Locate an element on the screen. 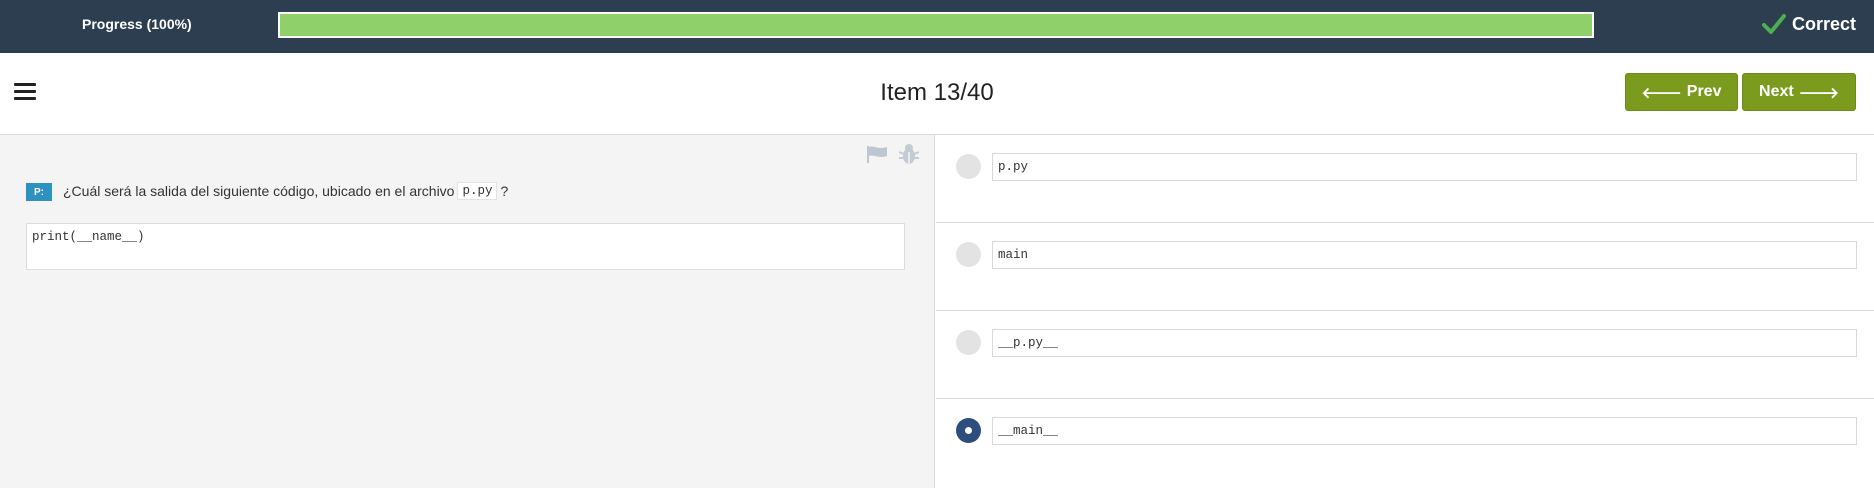 This screenshot has width=1874, height=488. next-button: Next 🡒 is located at coordinates (1799, 92).